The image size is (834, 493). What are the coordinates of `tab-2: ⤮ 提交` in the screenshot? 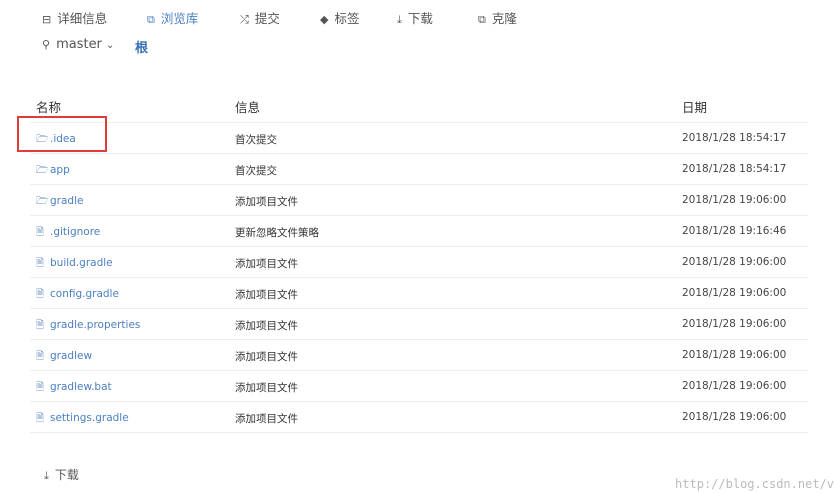 It's located at (260, 17).